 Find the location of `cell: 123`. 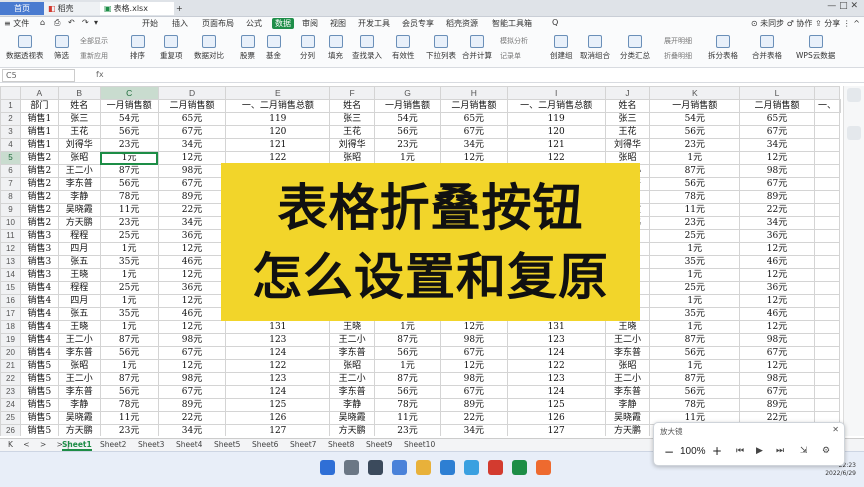

cell: 123 is located at coordinates (556, 379).